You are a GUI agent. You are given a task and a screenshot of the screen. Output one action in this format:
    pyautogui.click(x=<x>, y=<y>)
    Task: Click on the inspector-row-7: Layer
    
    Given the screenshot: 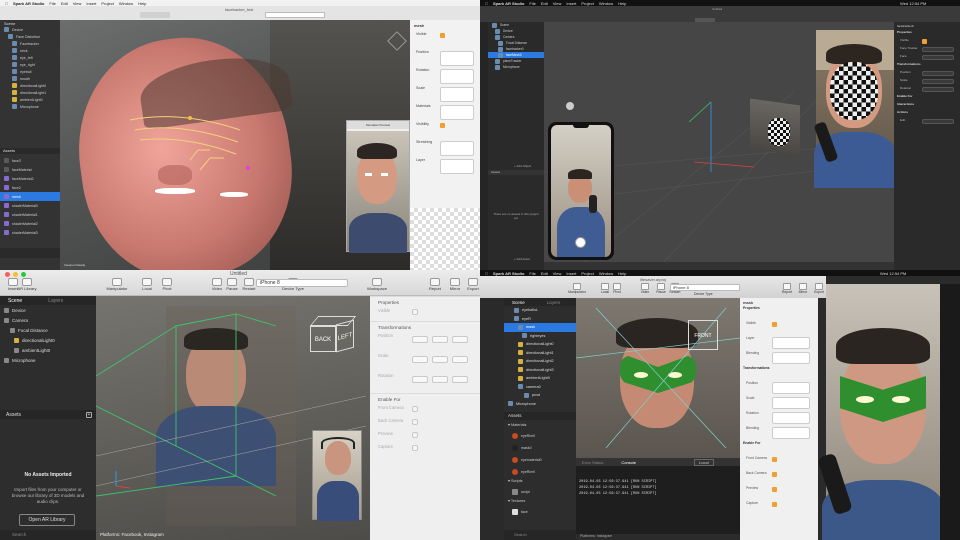 What is the action you would take?
    pyautogui.click(x=445, y=167)
    